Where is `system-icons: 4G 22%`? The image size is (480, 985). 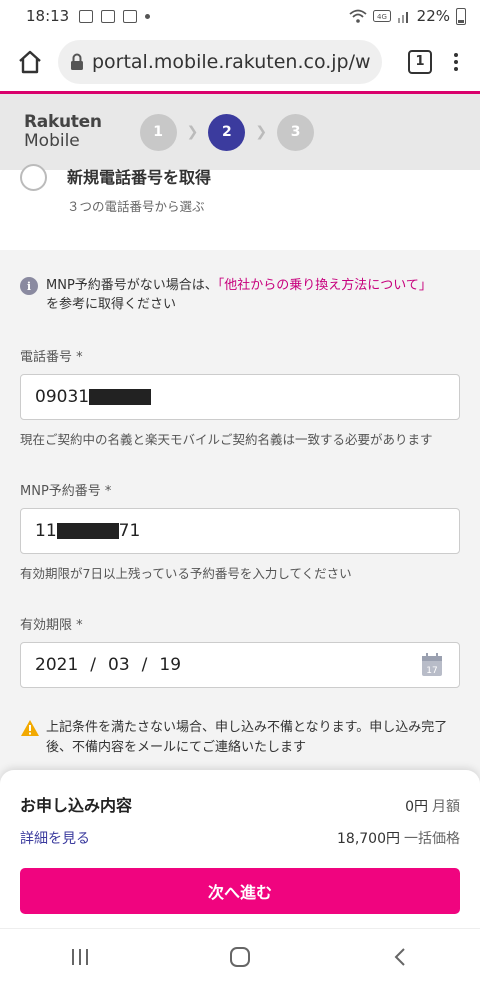
system-icons: 4G 22% is located at coordinates (407, 16).